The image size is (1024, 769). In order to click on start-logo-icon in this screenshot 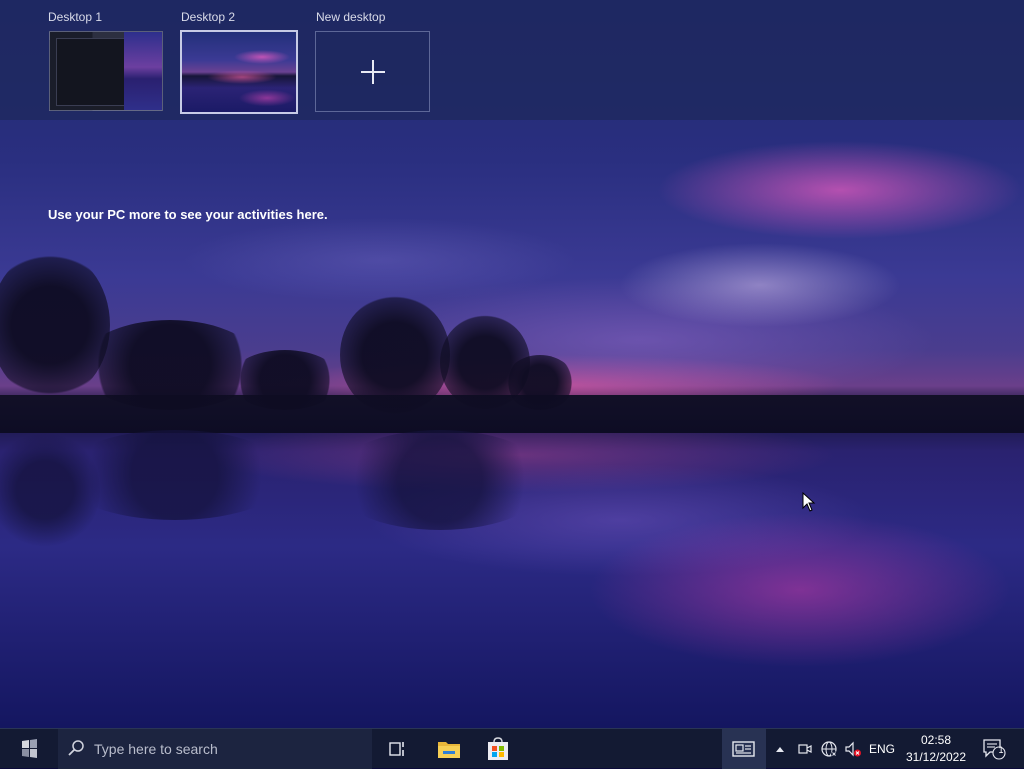, I will do `click(29, 748)`.